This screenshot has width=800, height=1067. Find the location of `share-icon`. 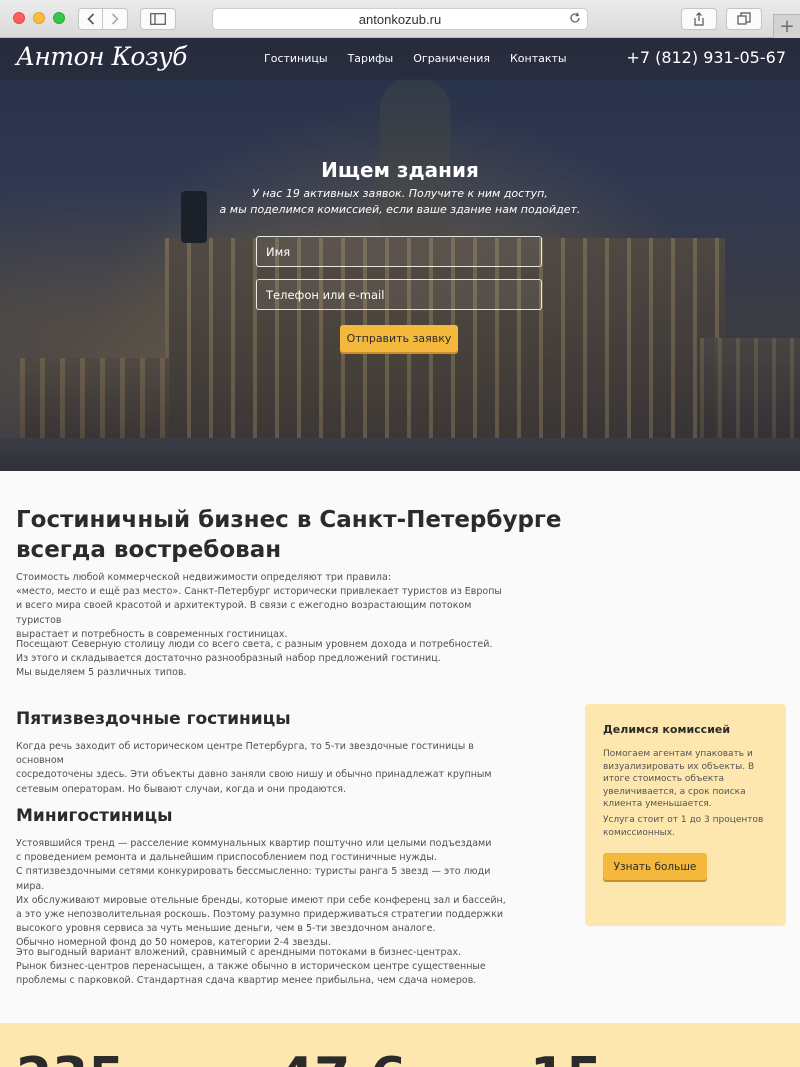

share-icon is located at coordinates (699, 19).